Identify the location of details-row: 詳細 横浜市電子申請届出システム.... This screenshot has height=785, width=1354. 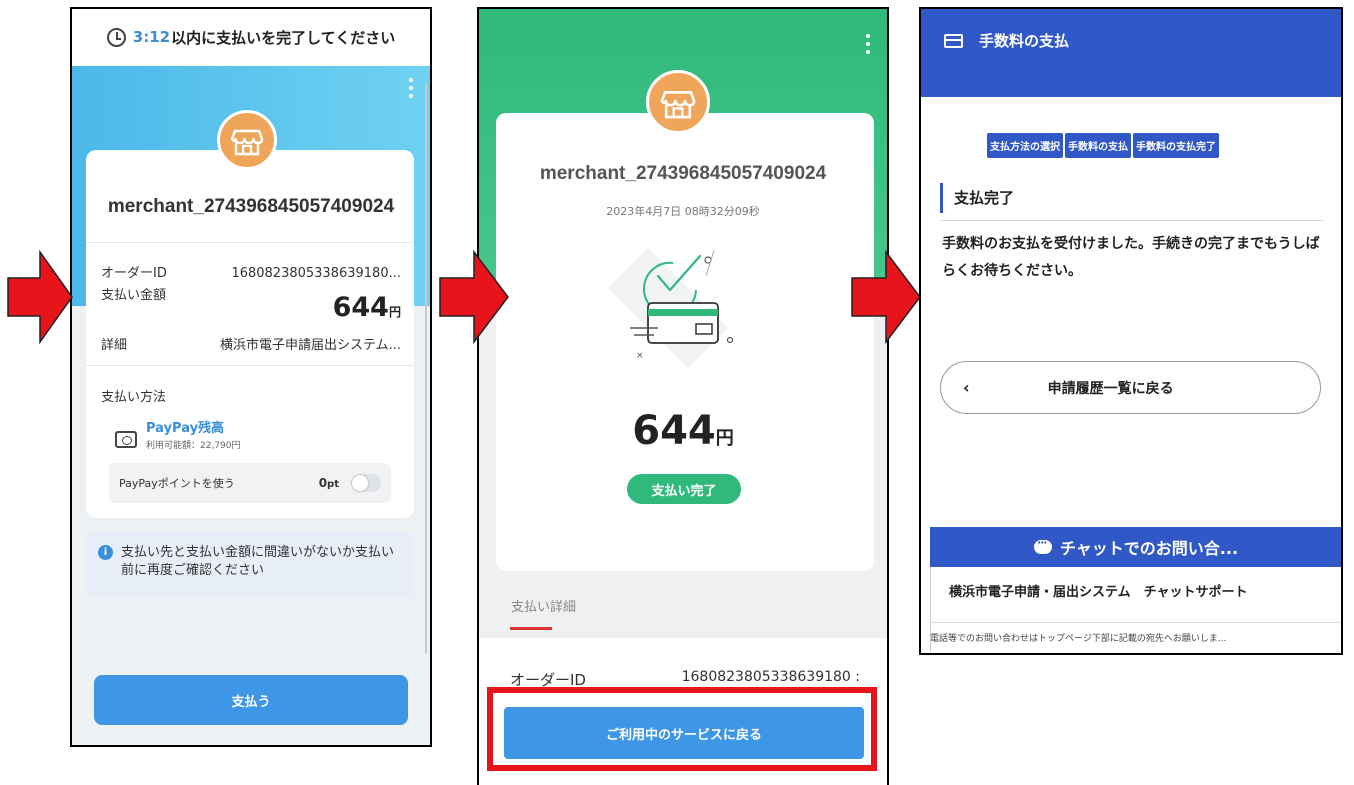
(251, 343).